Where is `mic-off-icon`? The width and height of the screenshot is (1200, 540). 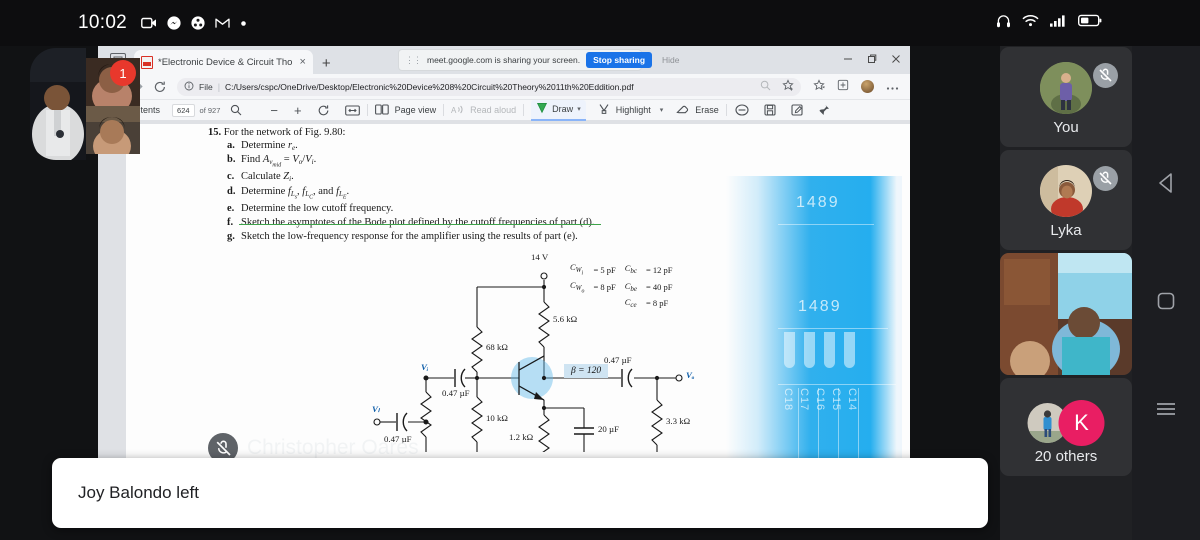
mic-off-icon is located at coordinates (1105, 75).